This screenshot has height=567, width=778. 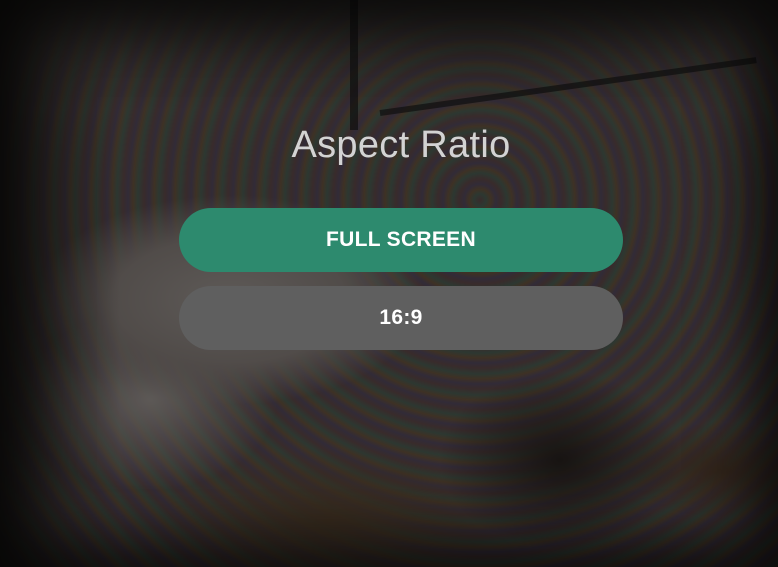 I want to click on full-screen-option-label: FULL SCREEN, so click(x=401, y=239).